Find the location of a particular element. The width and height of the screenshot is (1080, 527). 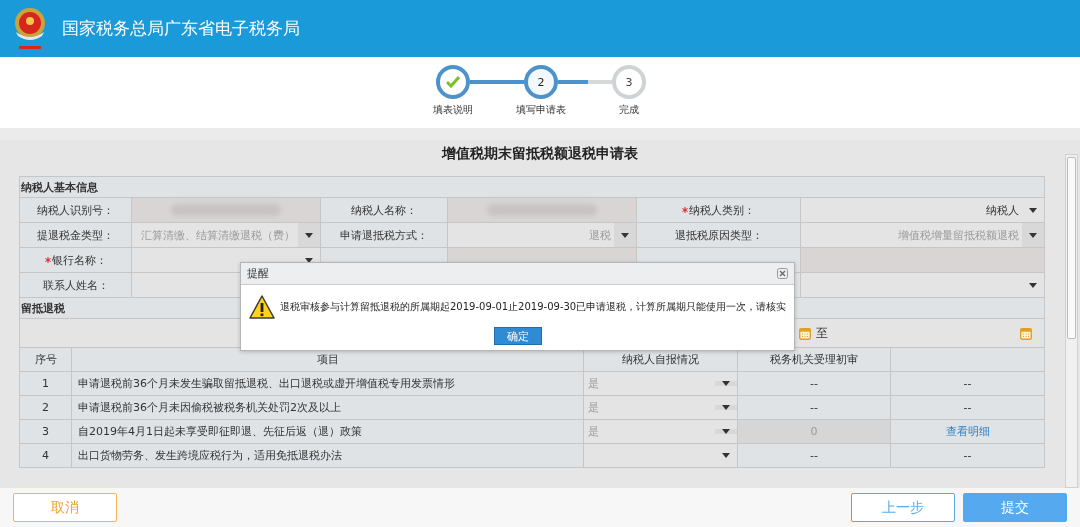

field-label: 联系人姓名： is located at coordinates (75, 285).